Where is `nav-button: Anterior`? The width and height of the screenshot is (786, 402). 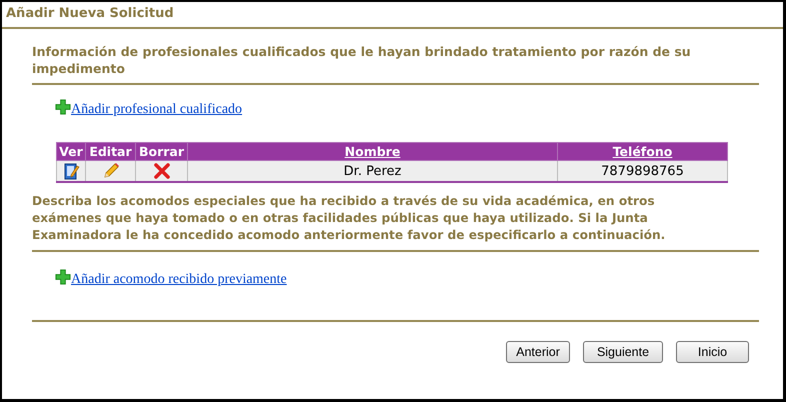
nav-button: Anterior is located at coordinates (538, 352).